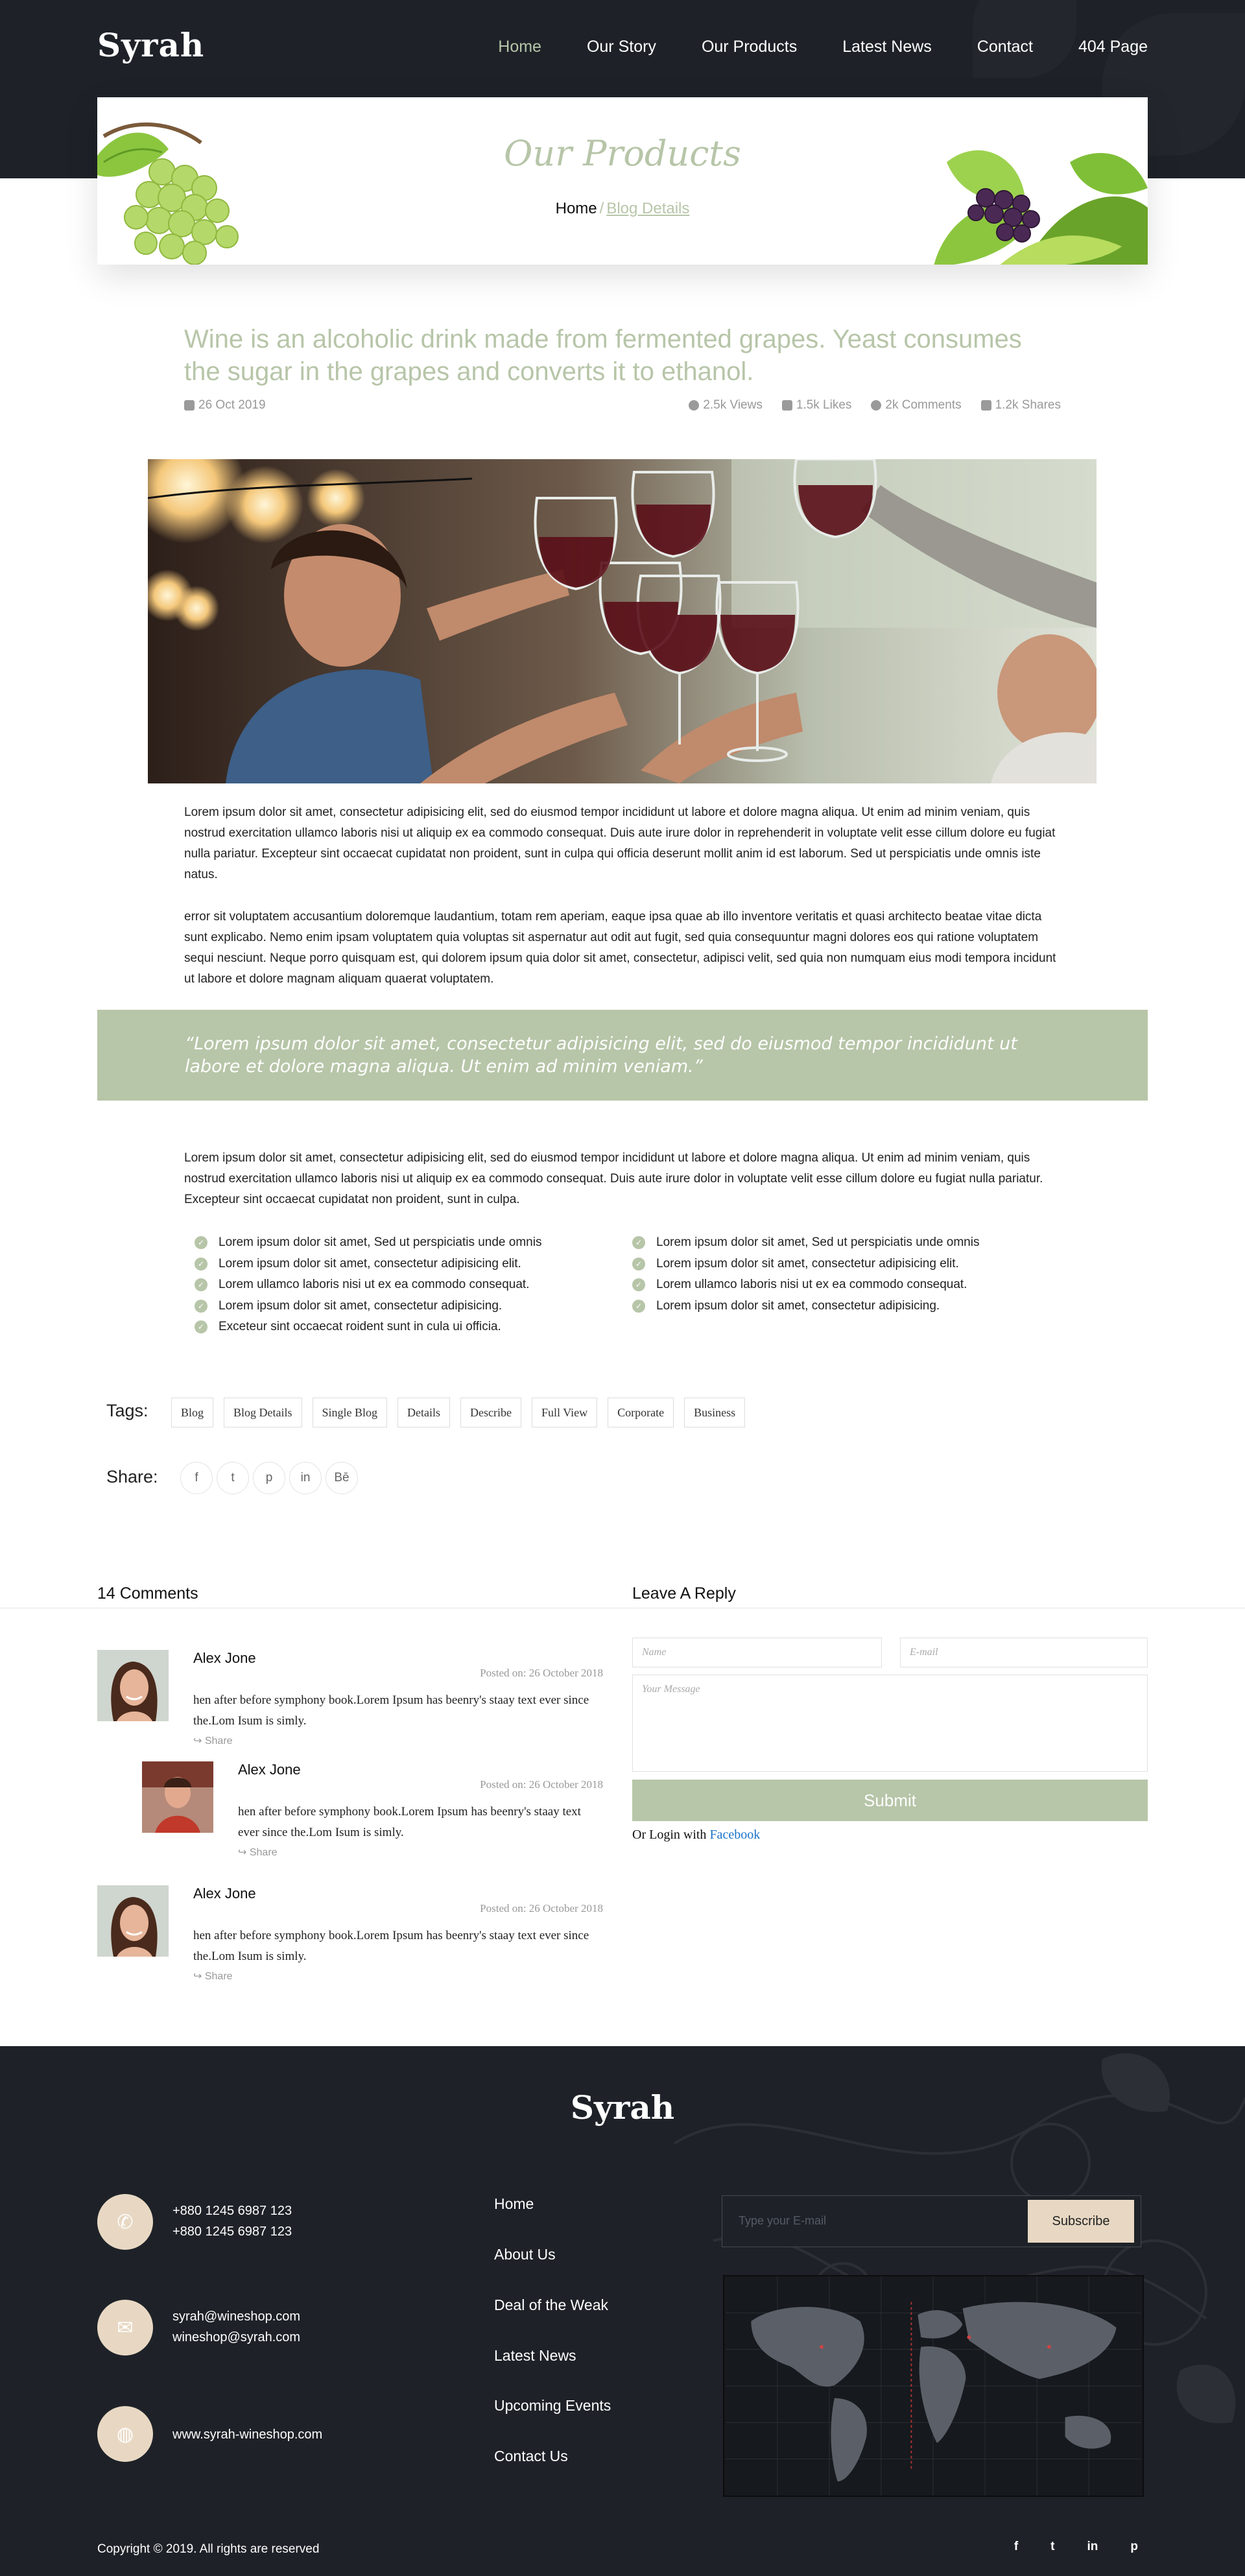 This screenshot has width=1245, height=2576. I want to click on subscribe-button: Subscribe, so click(1081, 2221).